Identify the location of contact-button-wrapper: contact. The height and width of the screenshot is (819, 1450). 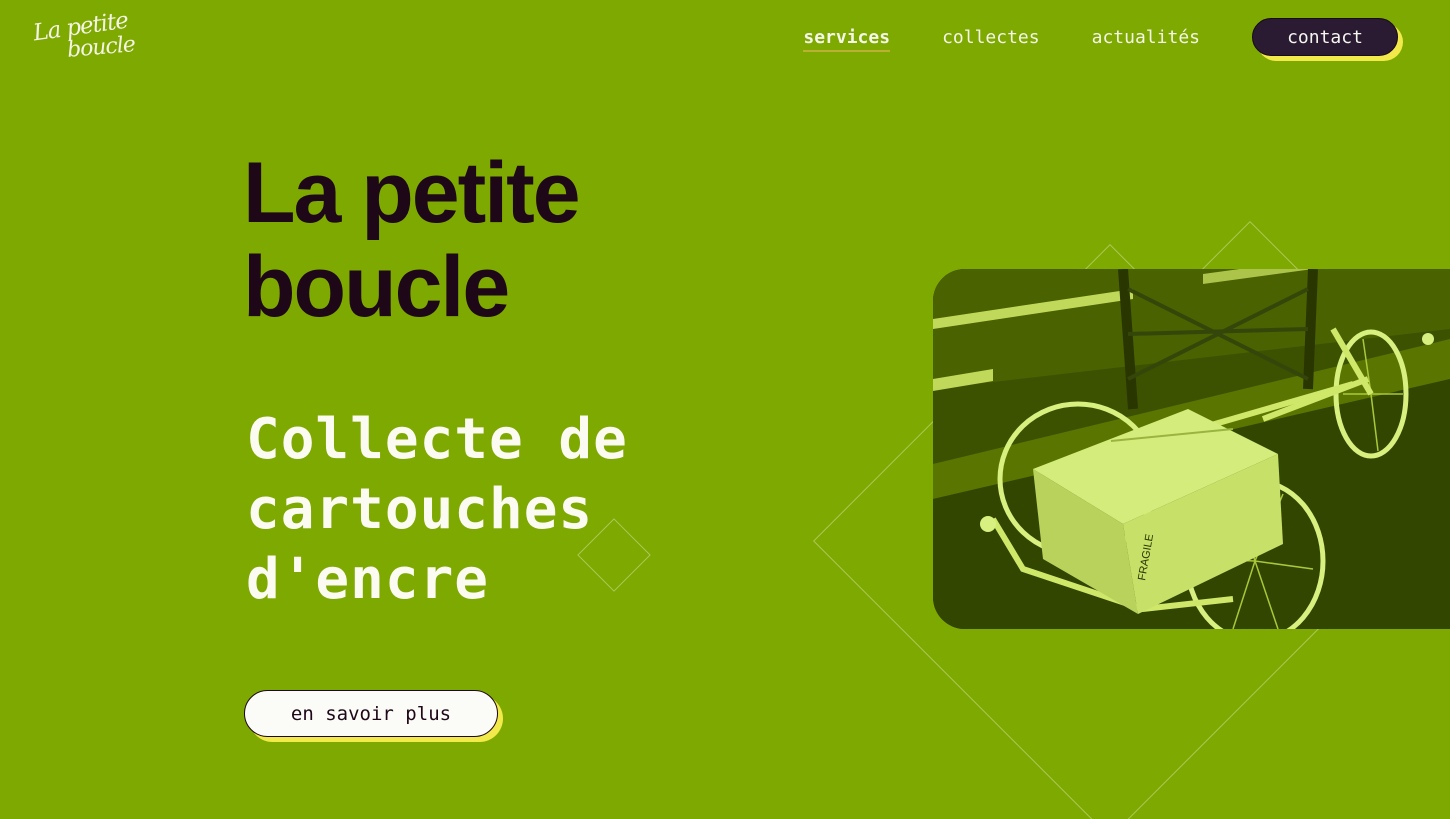
(1327, 39).